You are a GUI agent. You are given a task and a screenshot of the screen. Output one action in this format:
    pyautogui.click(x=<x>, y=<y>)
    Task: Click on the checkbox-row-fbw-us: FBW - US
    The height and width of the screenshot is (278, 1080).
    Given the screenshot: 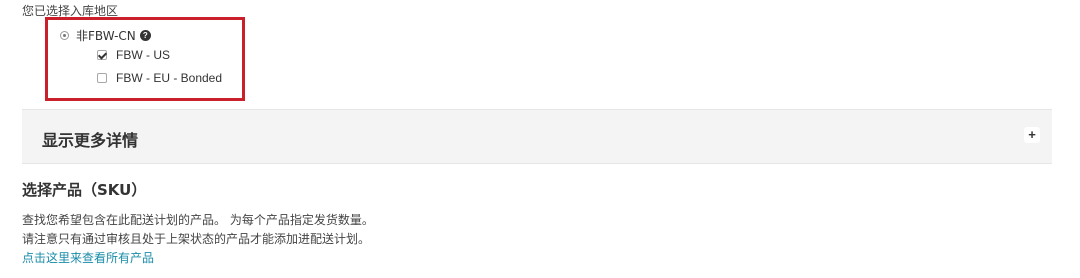 What is the action you would take?
    pyautogui.click(x=133, y=55)
    